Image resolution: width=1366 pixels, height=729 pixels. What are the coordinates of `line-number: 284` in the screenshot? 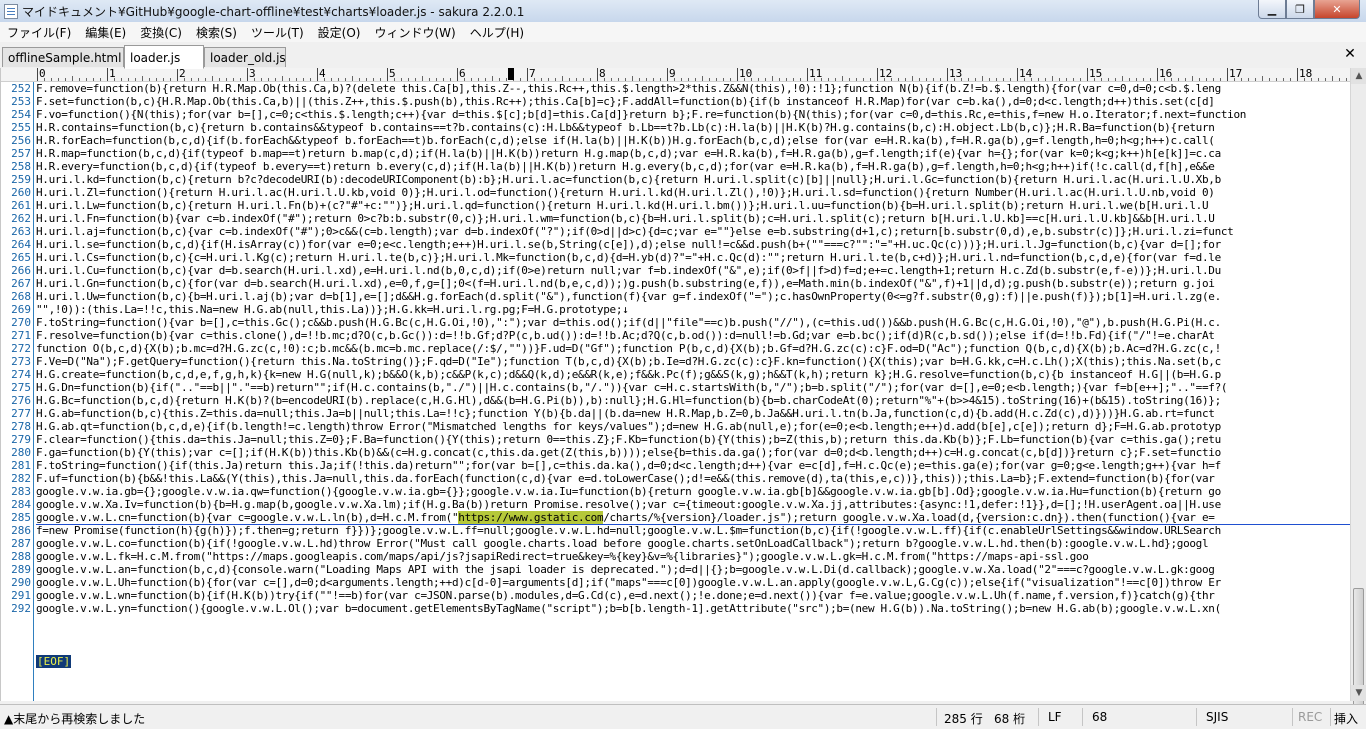 It's located at (21, 504).